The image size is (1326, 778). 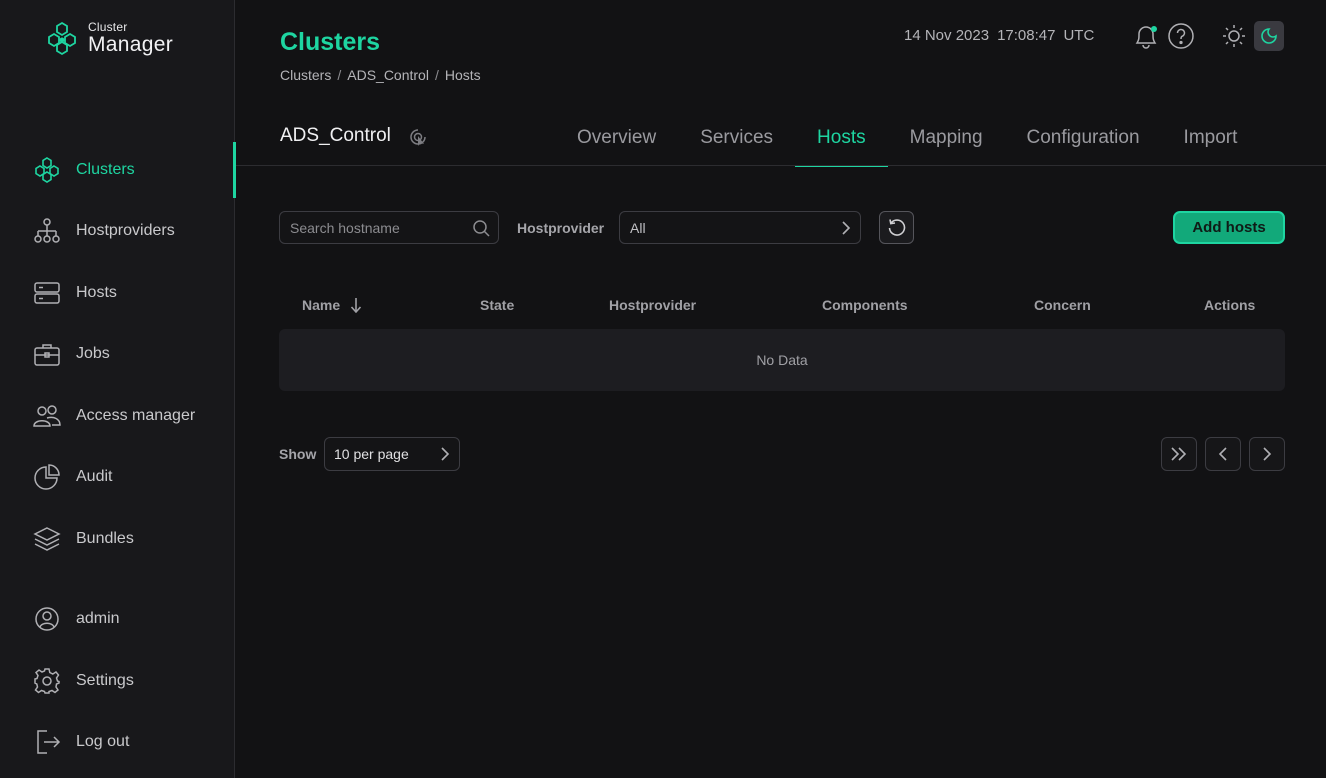 I want to click on server-clock: 14 Nov 2023 17:08:47 UTC, so click(x=999, y=35).